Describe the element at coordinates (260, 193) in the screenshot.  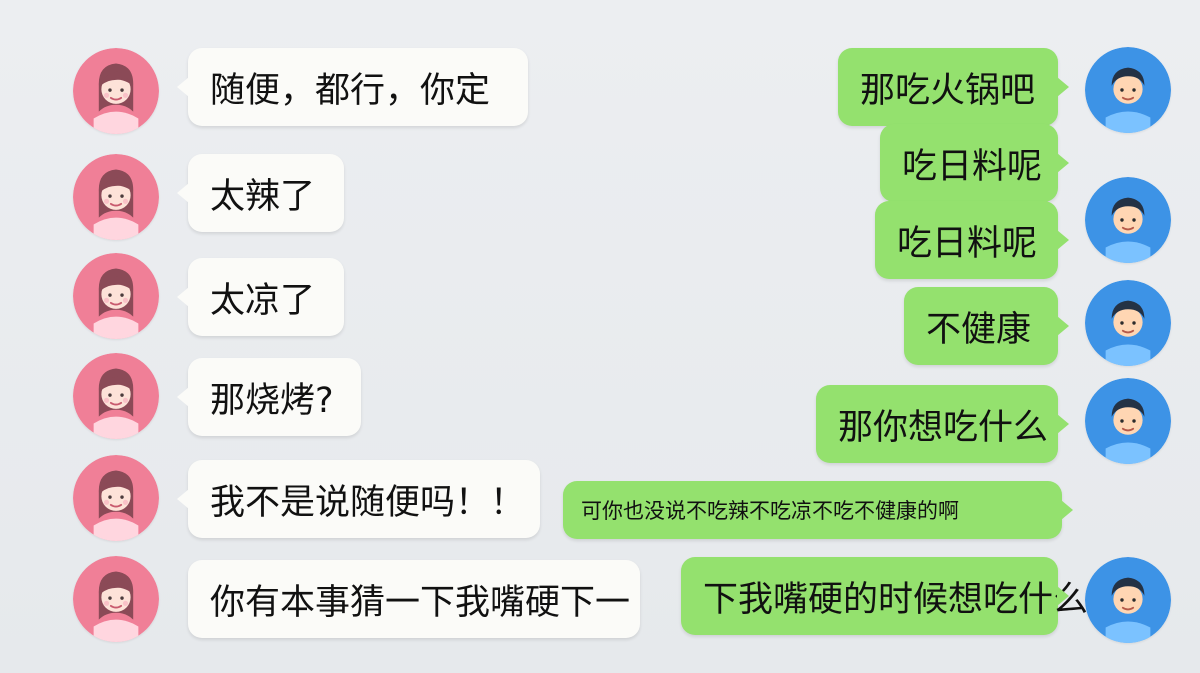
I see `left-message-bubble: 太辣了` at that location.